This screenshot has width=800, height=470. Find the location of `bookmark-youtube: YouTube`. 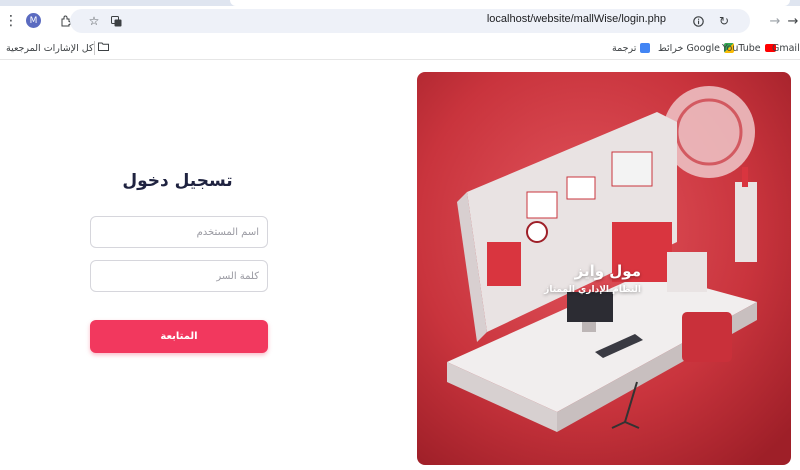

bookmark-youtube: YouTube is located at coordinates (749, 48).